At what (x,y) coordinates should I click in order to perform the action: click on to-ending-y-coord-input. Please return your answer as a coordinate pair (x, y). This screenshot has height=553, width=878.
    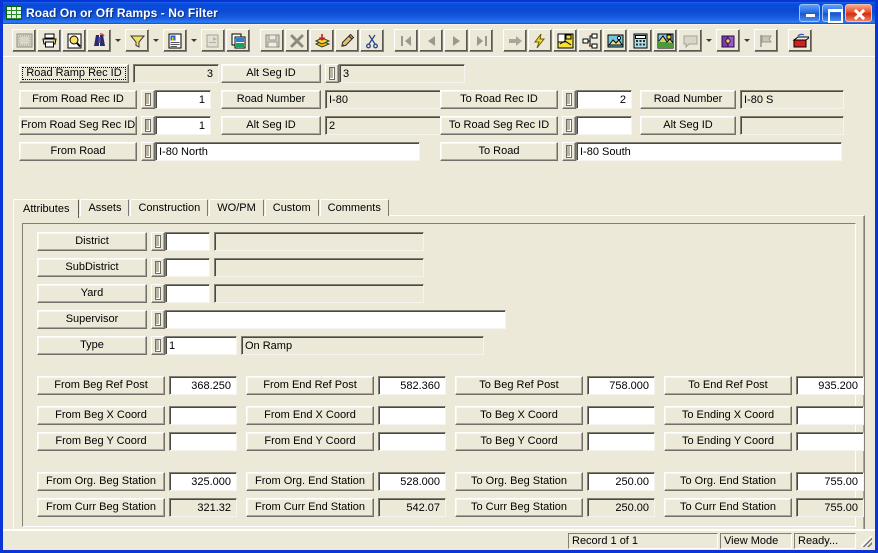
    Looking at the image, I should click on (830, 441).